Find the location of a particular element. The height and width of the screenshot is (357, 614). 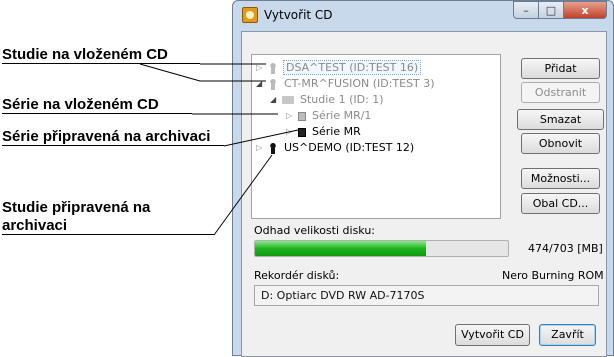

annotation-study-for-archive-line2: archivaci is located at coordinates (108, 226).